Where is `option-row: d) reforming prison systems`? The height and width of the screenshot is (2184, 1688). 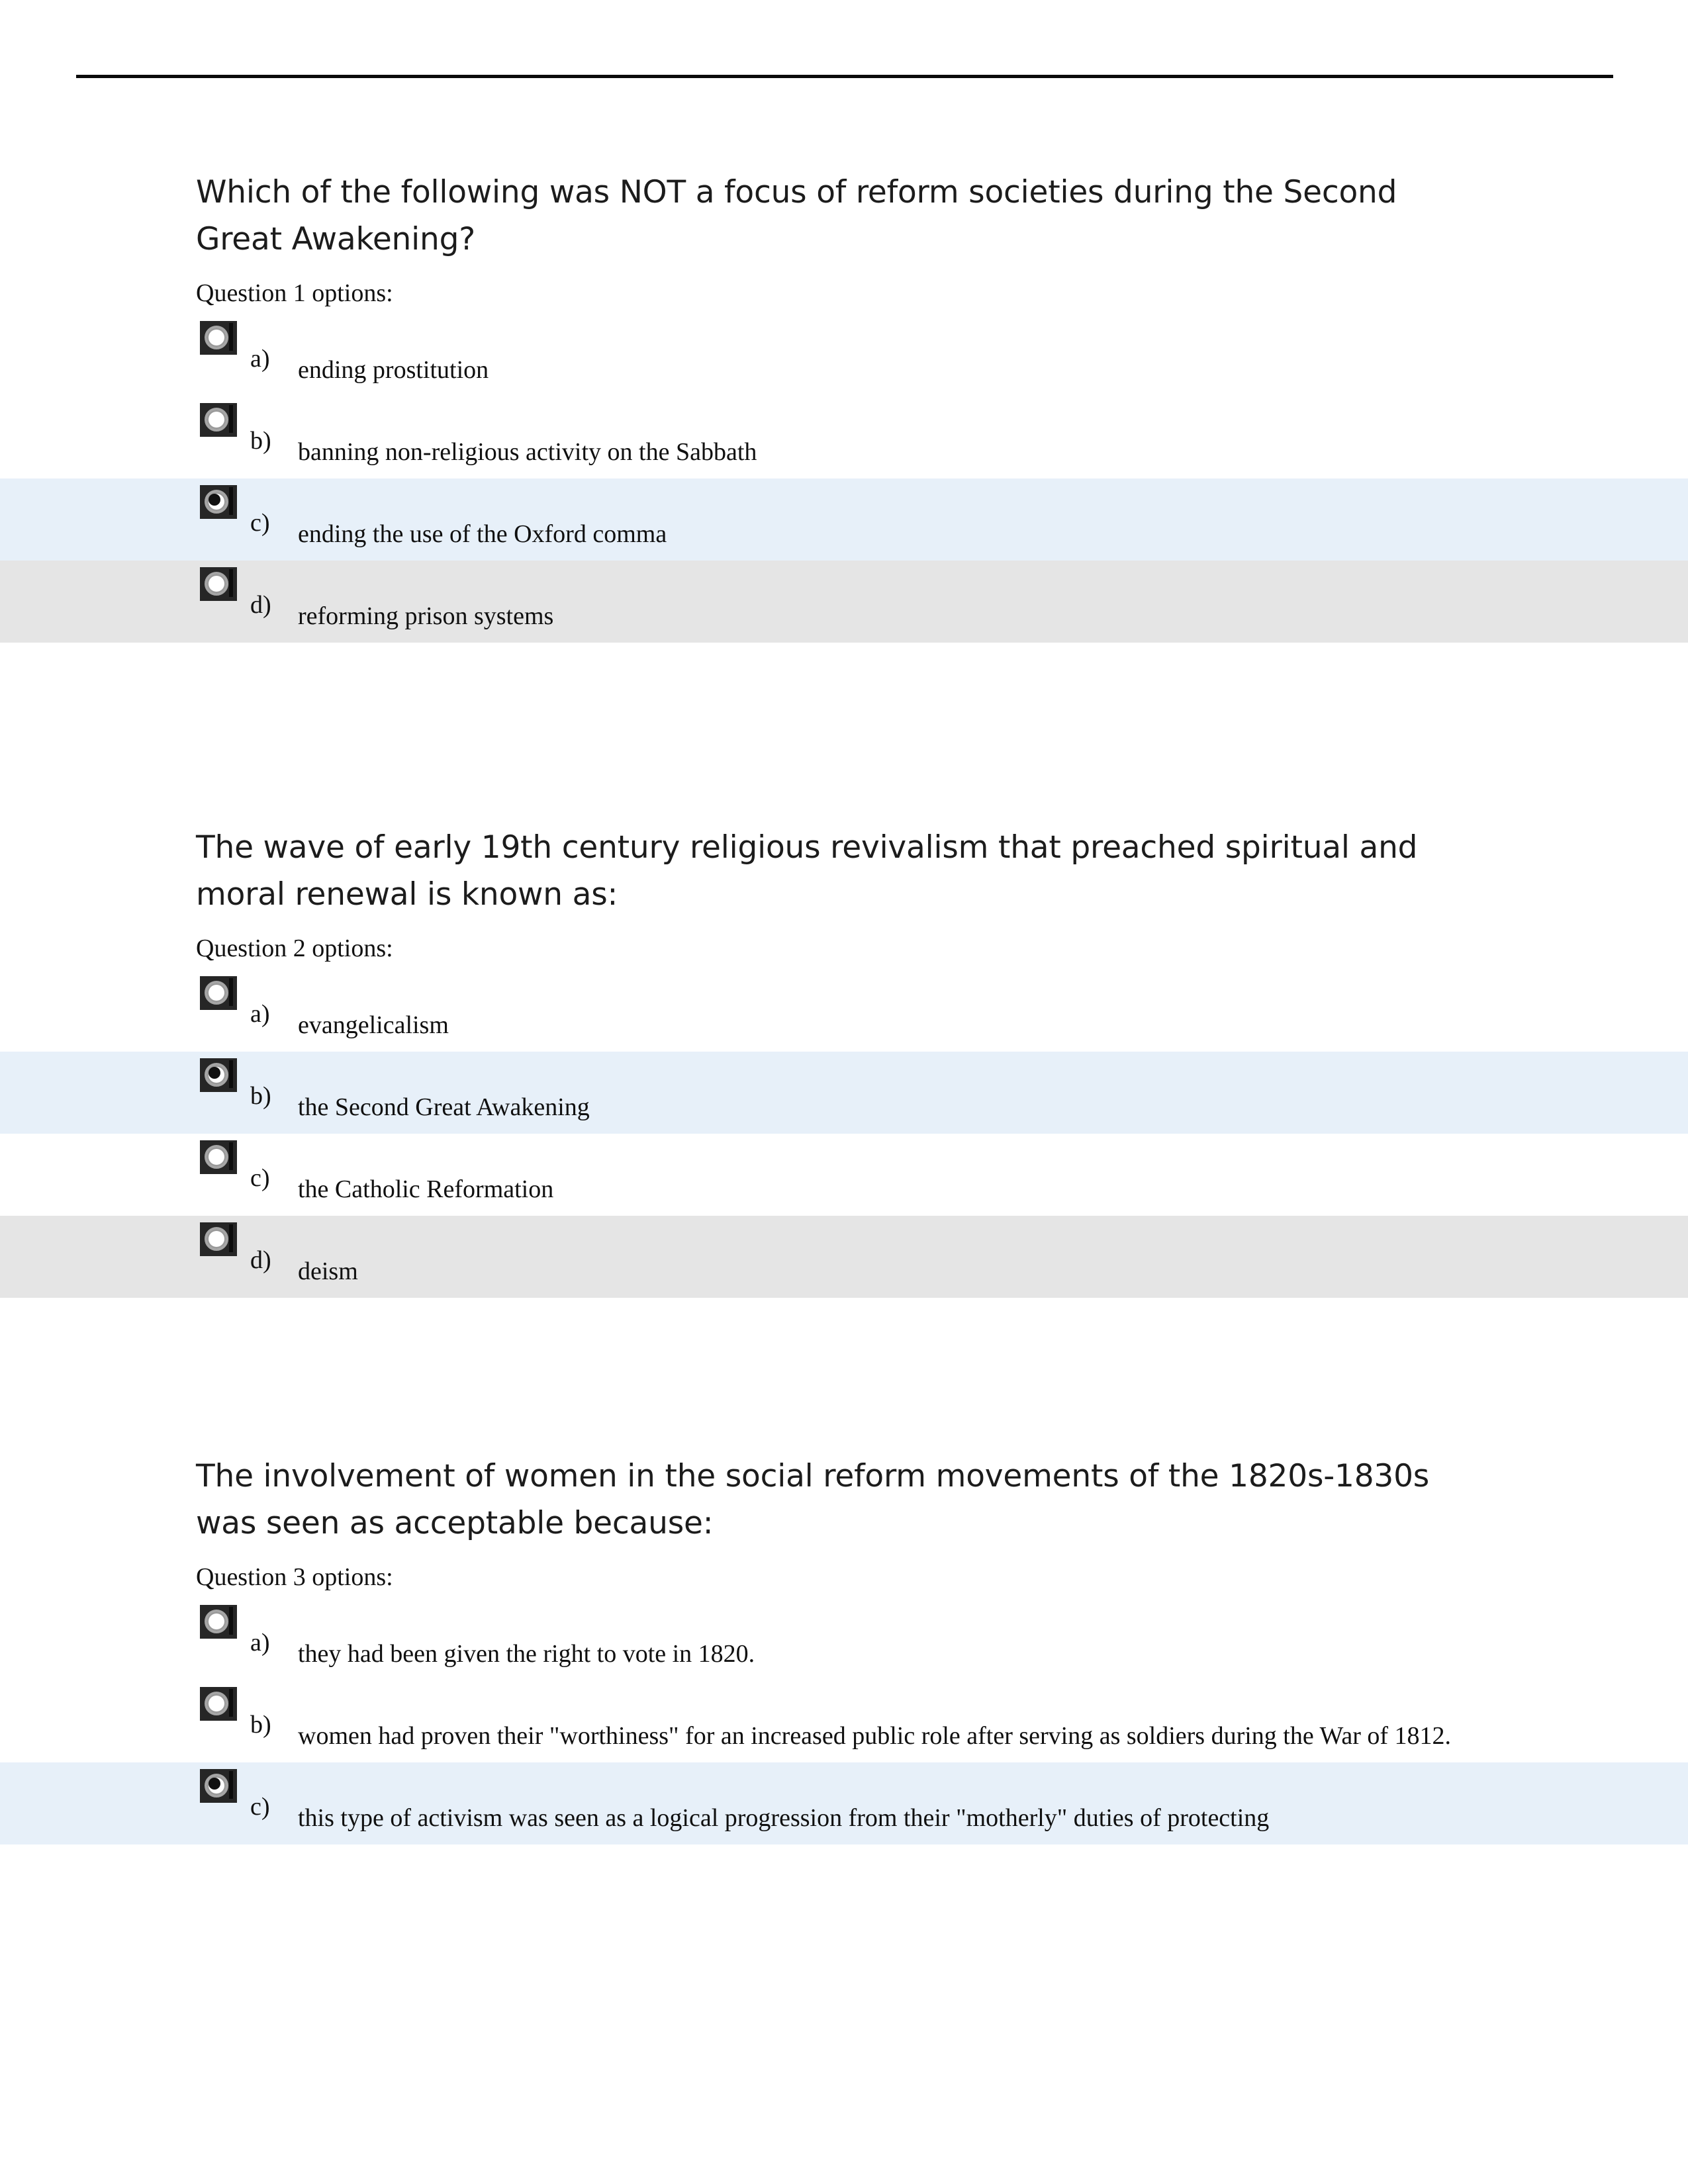
option-row: d) reforming prison systems is located at coordinates (844, 602).